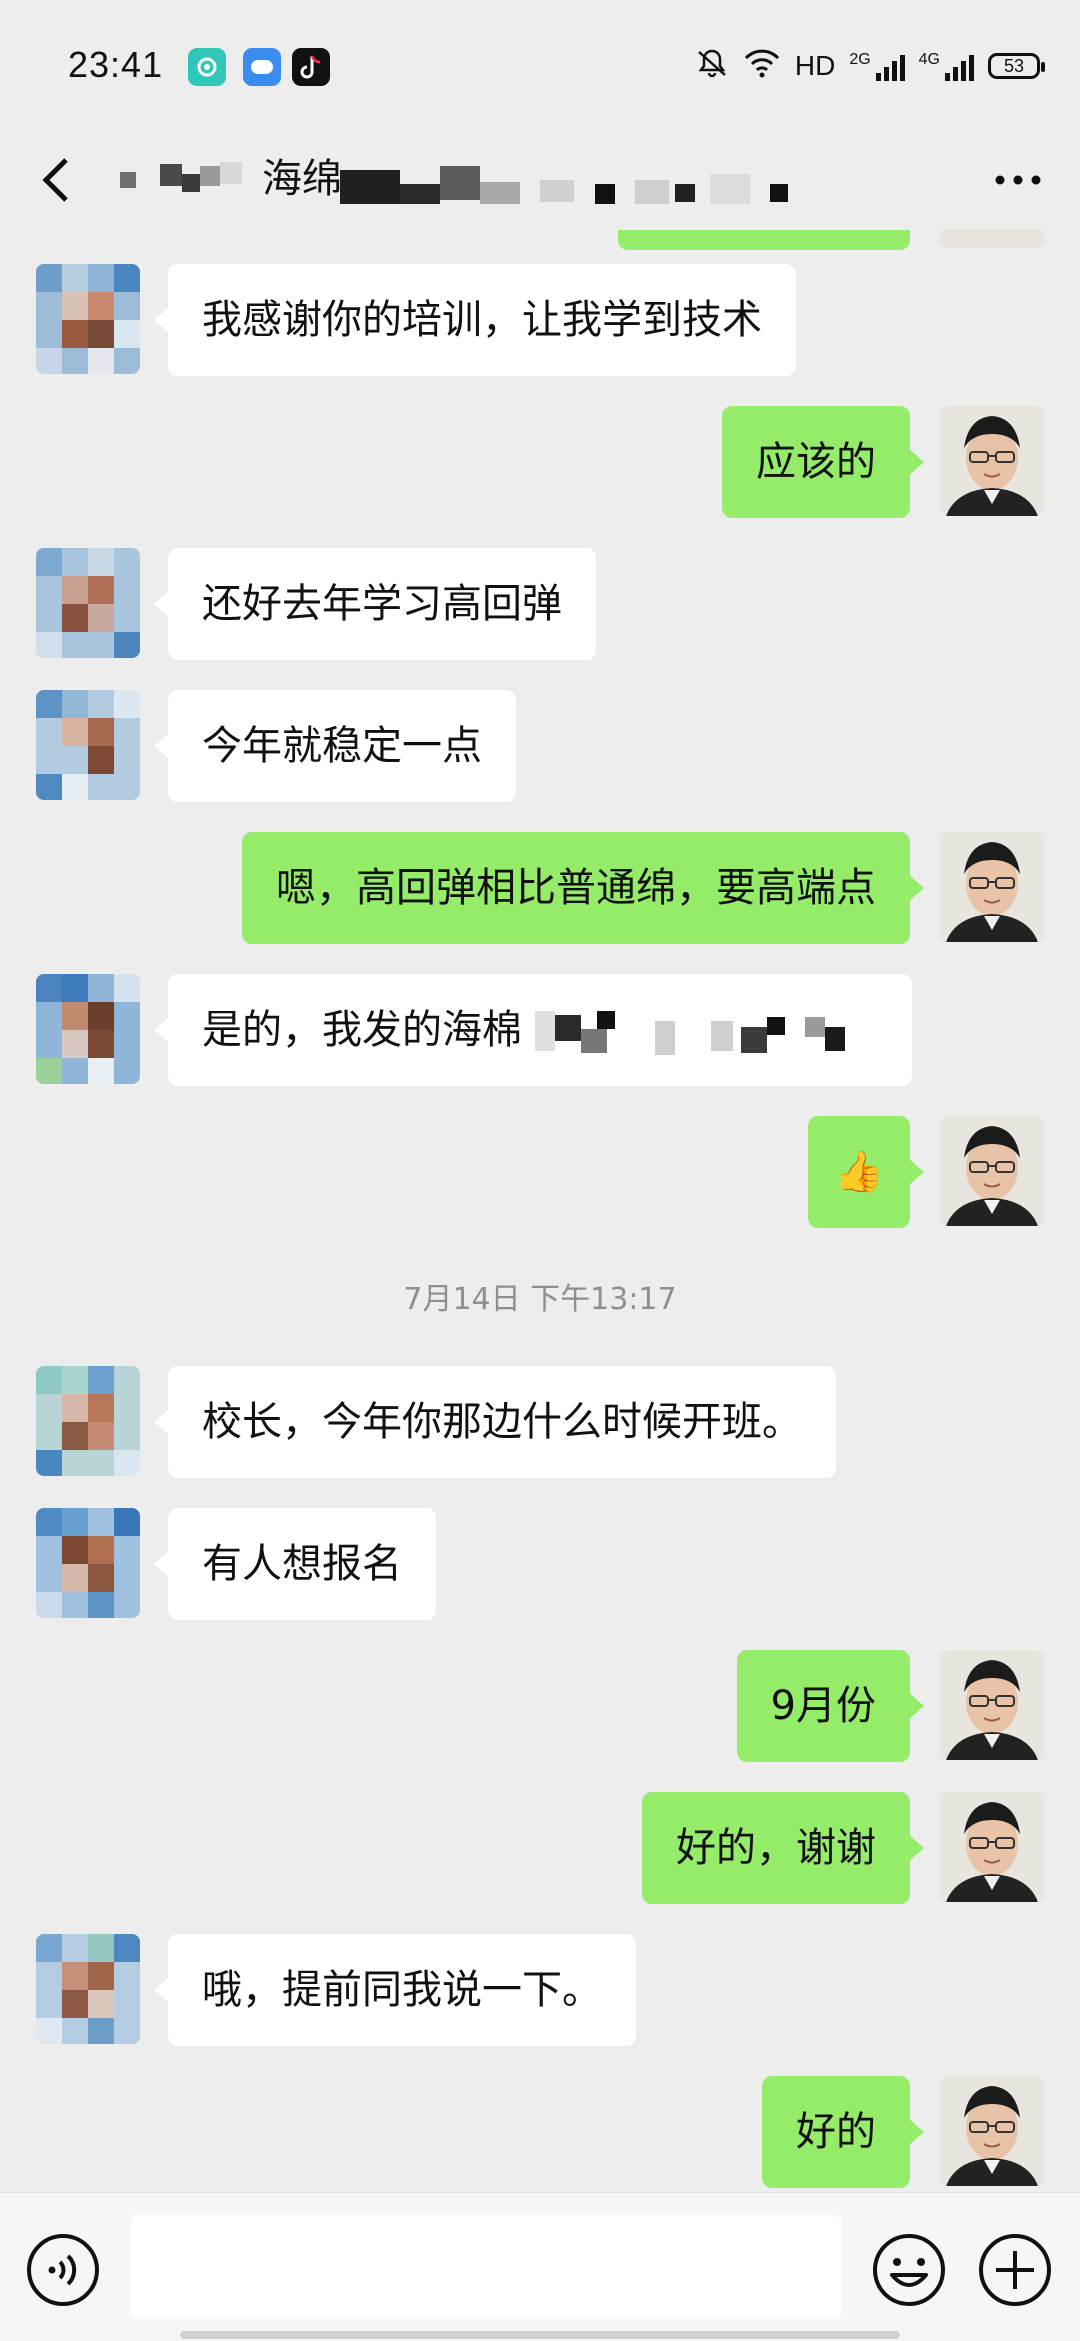 The height and width of the screenshot is (2341, 1080). What do you see at coordinates (311, 67) in the screenshot?
I see `tiktok-notification-icon` at bounding box center [311, 67].